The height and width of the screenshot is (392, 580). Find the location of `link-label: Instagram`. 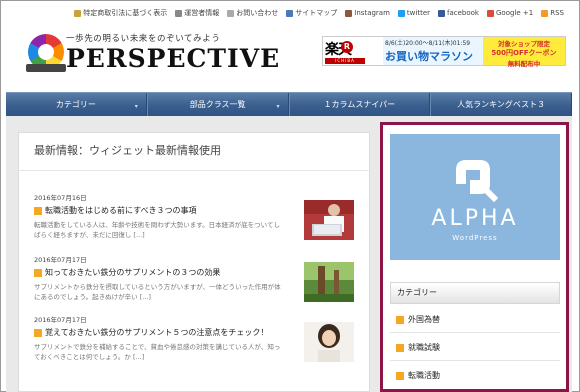

link-label: Instagram is located at coordinates (372, 13).